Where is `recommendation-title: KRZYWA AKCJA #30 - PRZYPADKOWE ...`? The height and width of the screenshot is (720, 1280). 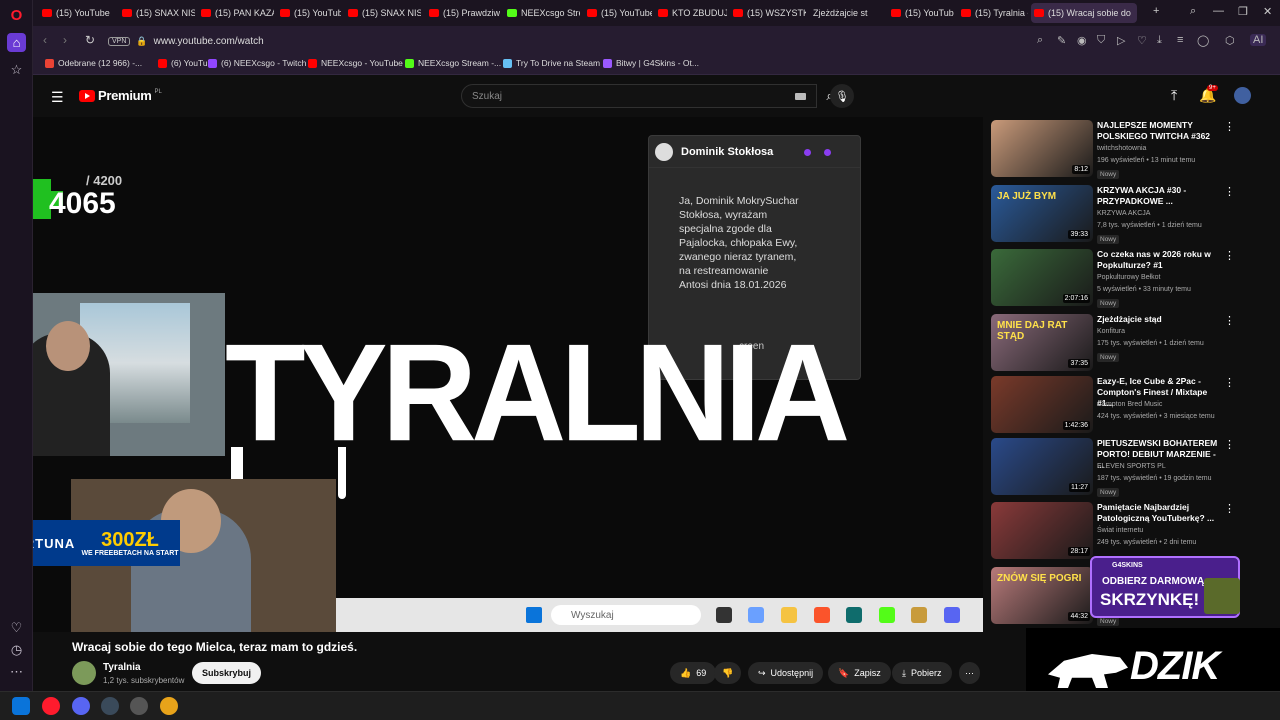 recommendation-title: KRZYWA AKCJA #30 - PRZYPADKOWE ... is located at coordinates (1161, 196).